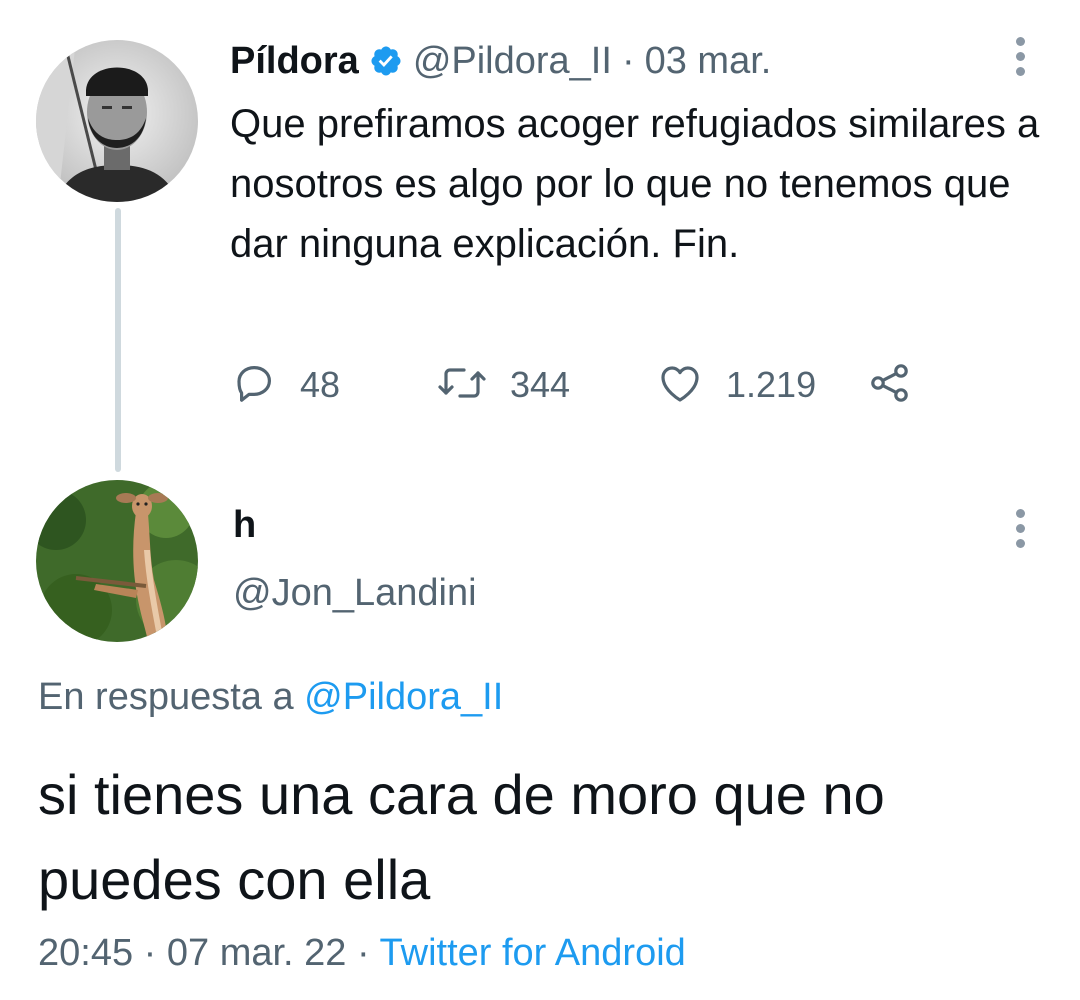  I want to click on share-icon, so click(890, 385).